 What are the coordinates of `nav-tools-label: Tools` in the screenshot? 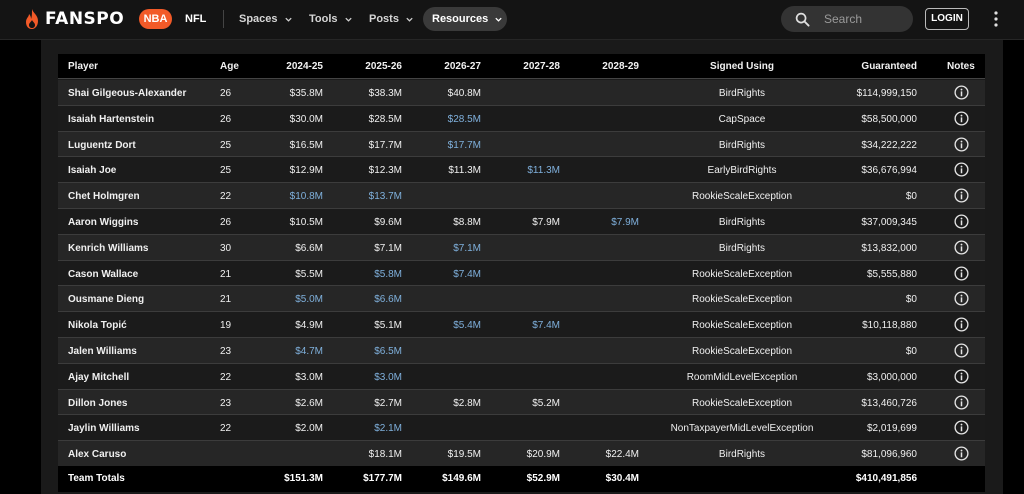 It's located at (323, 19).